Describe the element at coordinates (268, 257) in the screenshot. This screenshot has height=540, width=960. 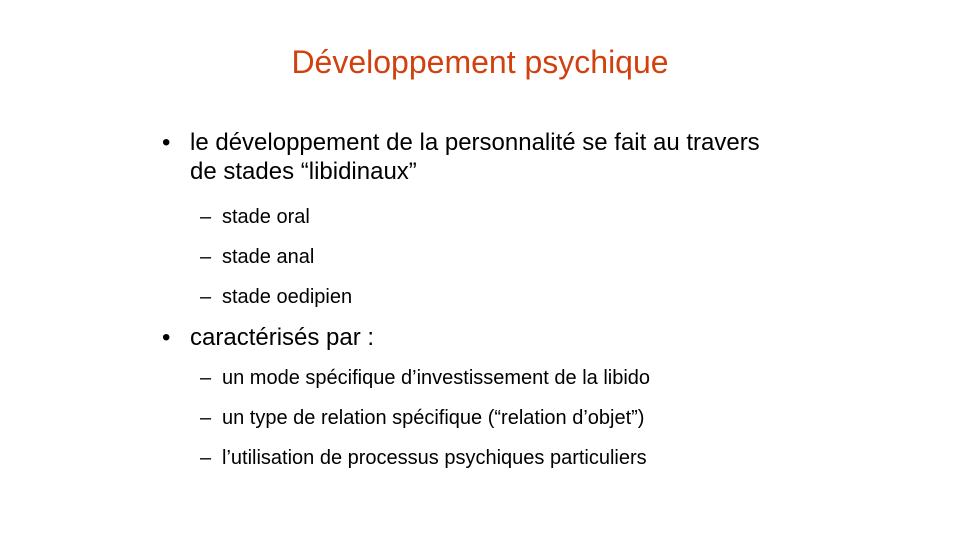
I see `sub-text: stade anal` at that location.